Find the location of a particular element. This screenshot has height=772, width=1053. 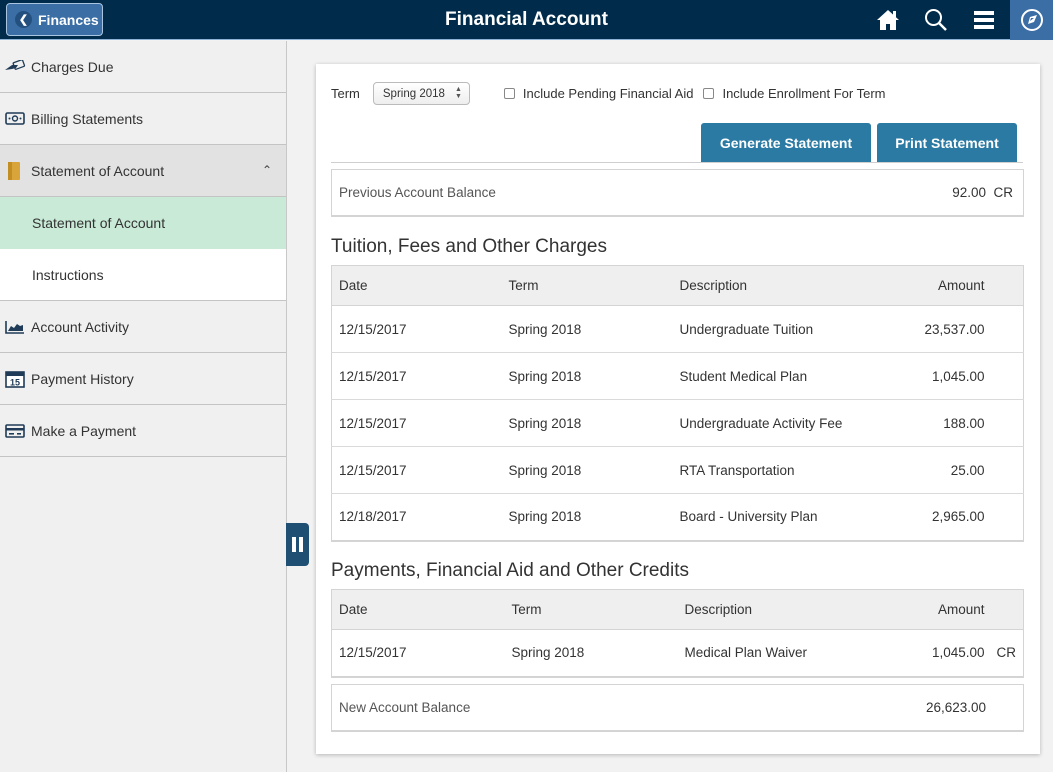

search-icon is located at coordinates (936, 20).